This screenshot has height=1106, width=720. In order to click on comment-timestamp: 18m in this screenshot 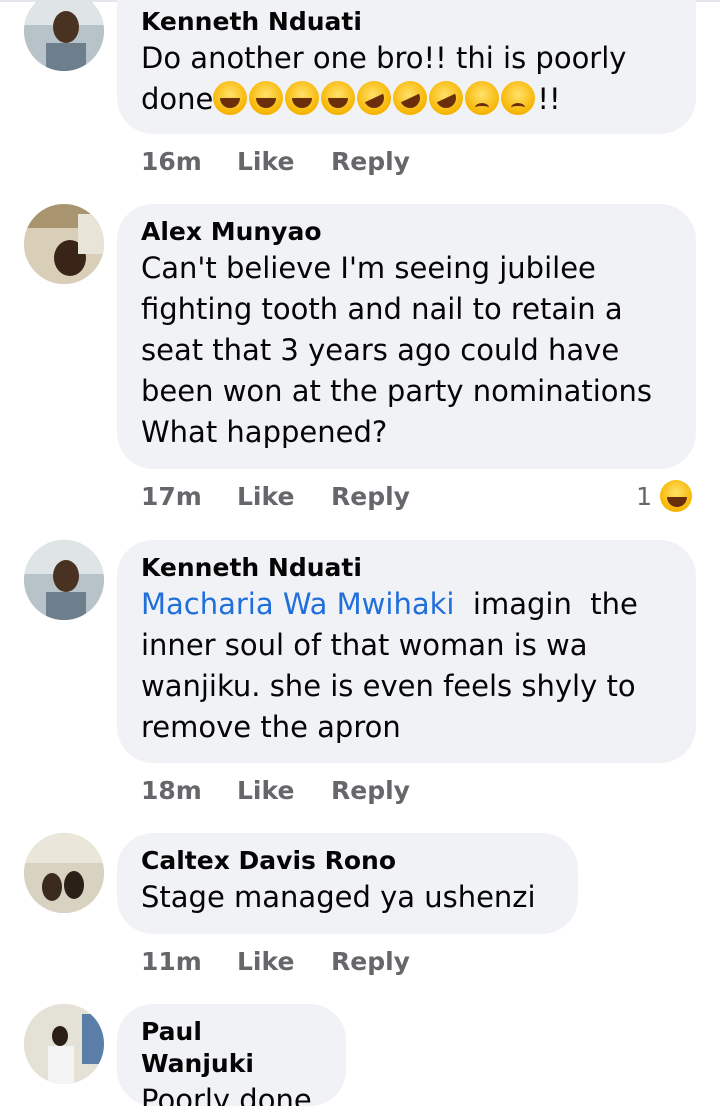, I will do `click(189, 790)`.